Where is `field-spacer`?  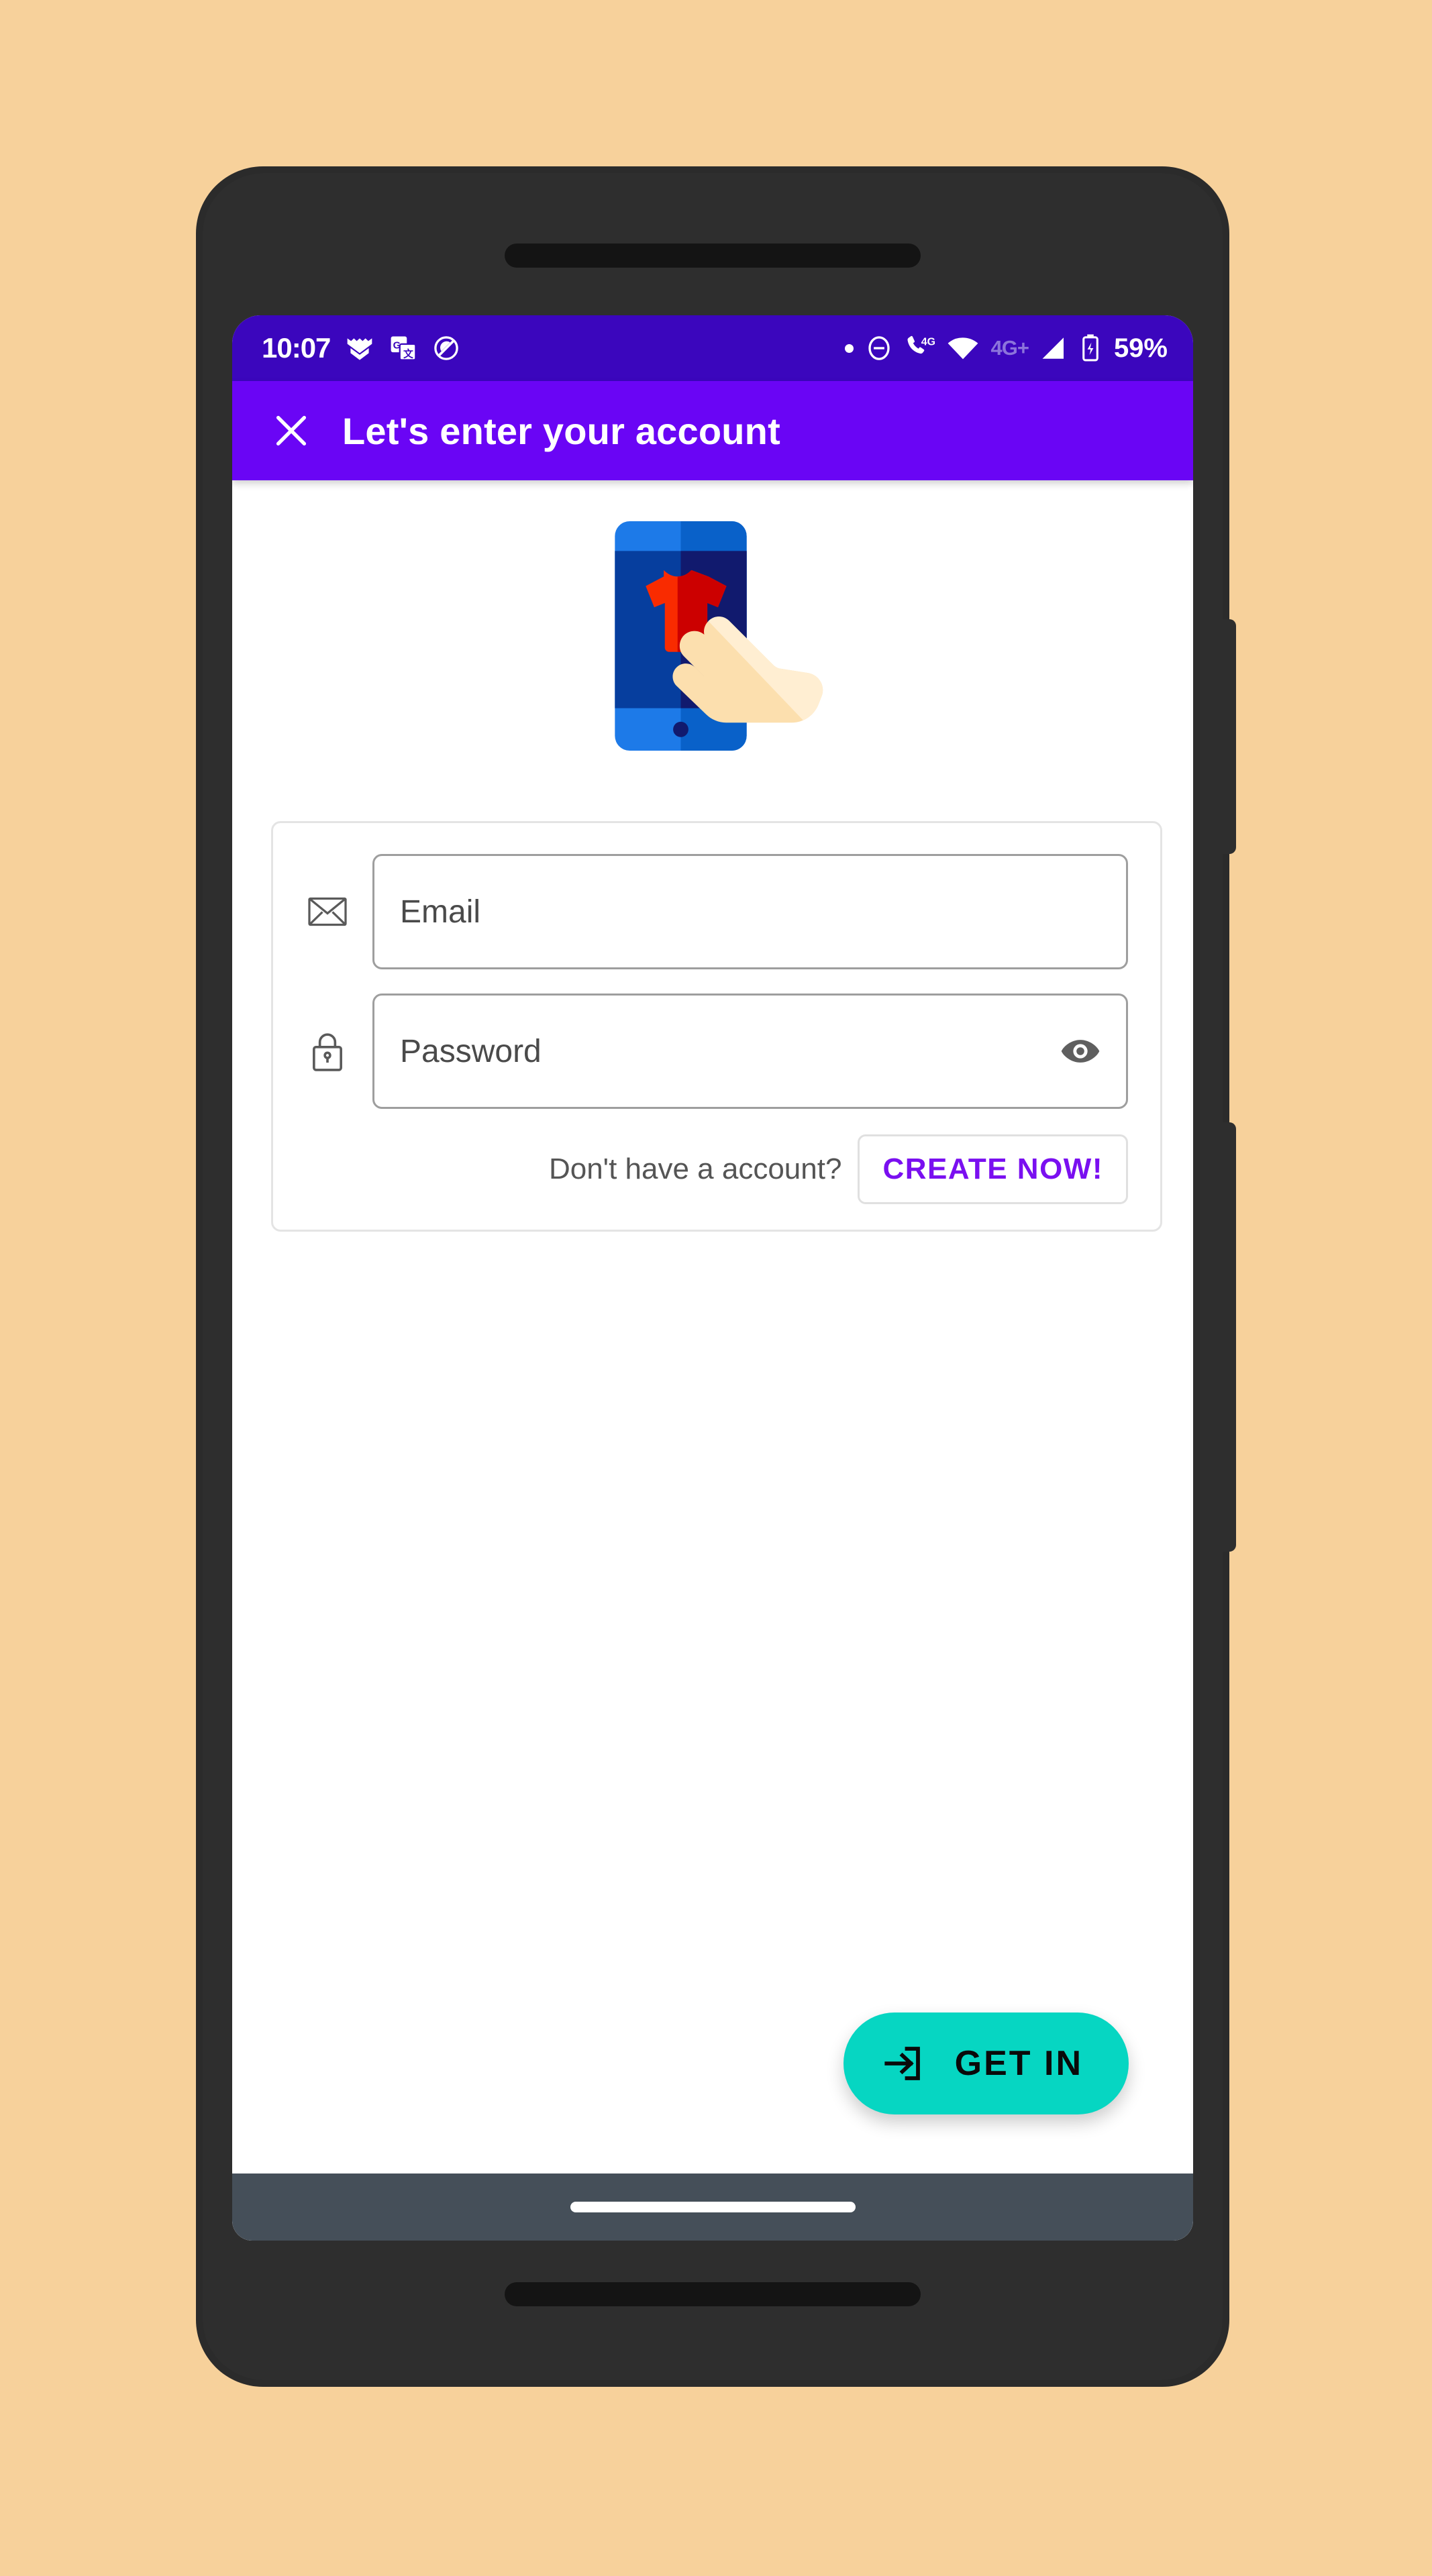 field-spacer is located at coordinates (716, 981).